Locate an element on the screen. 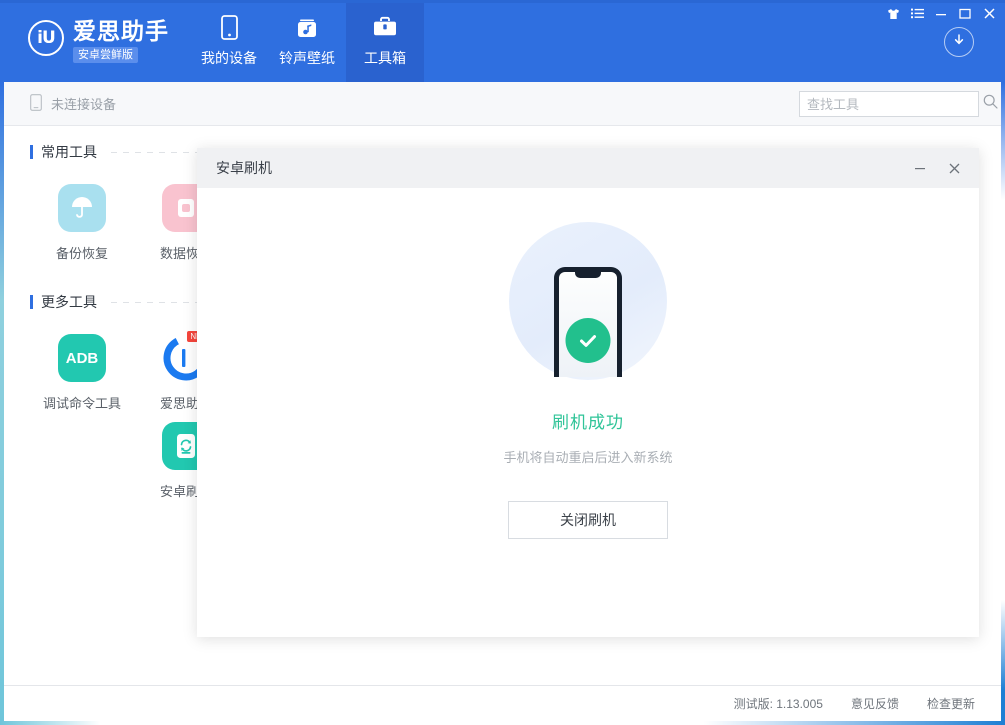 Image resolution: width=1005 pixels, height=725 pixels. music-icon is located at coordinates (307, 28).